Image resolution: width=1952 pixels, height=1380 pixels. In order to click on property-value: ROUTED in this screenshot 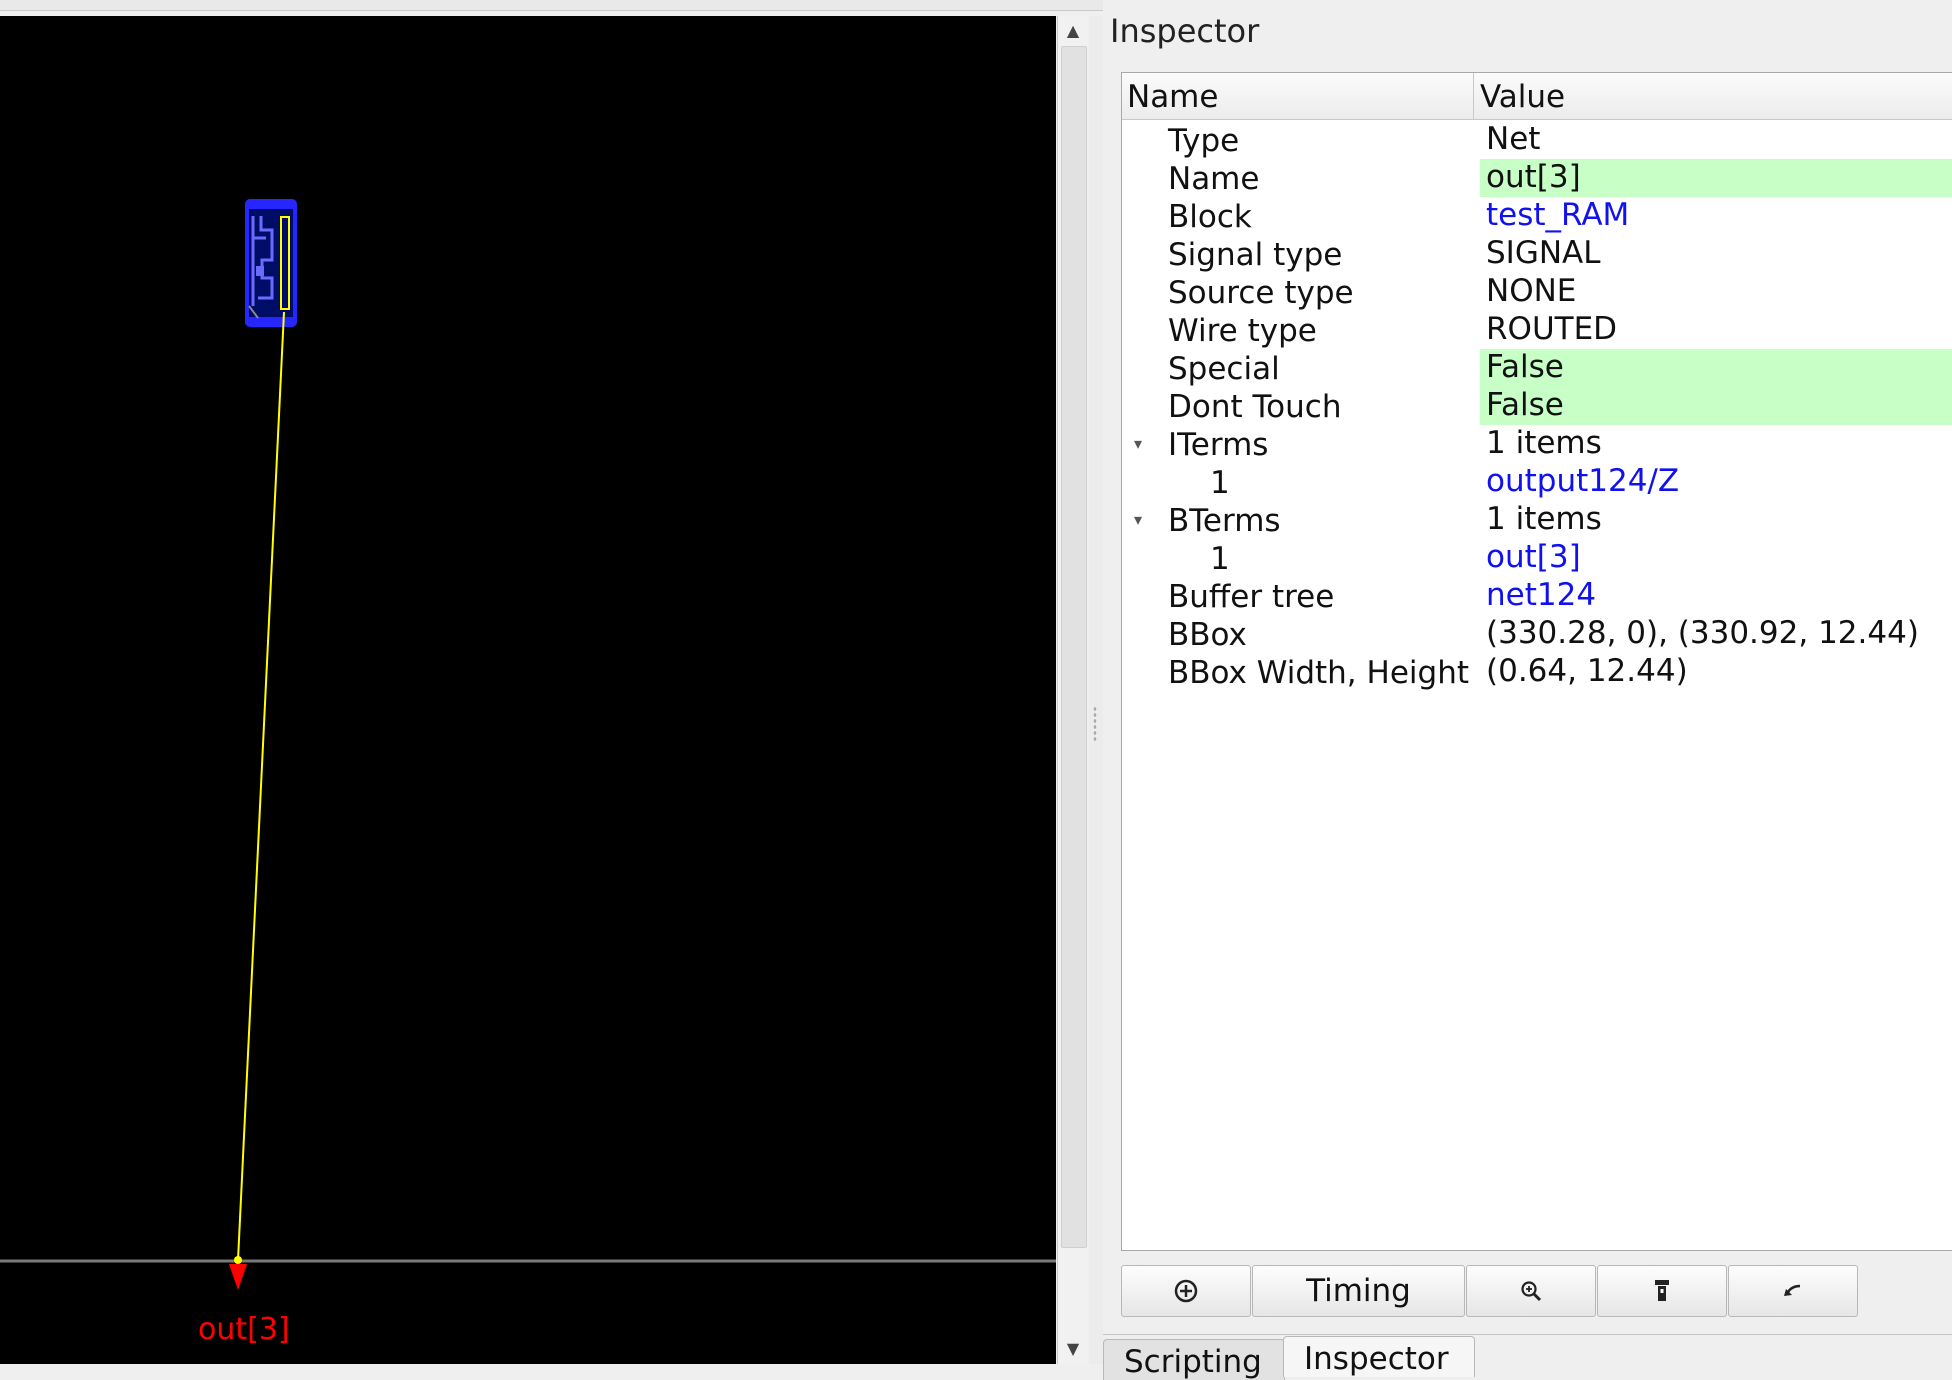, I will do `click(1552, 329)`.